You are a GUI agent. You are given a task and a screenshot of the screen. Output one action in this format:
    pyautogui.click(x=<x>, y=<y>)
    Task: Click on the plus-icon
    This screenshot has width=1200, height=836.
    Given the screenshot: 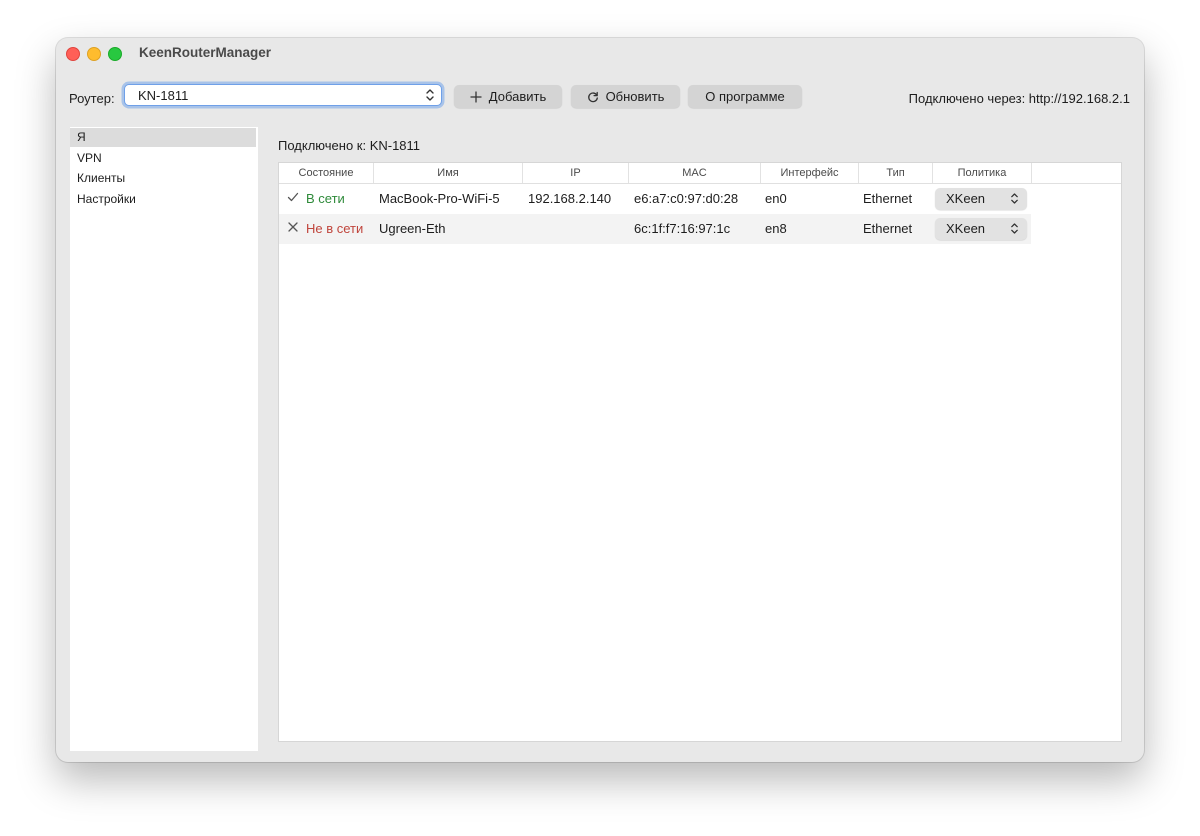 What is the action you would take?
    pyautogui.click(x=476, y=96)
    